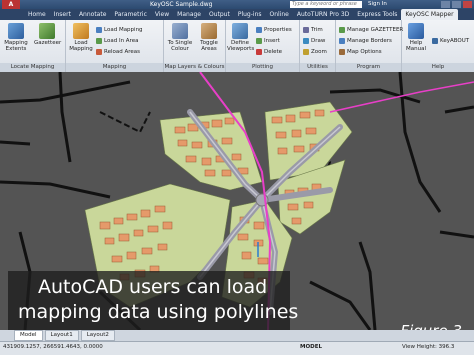 The image size is (474, 355). What do you see at coordinates (377, 14) in the screenshot?
I see `tab-express-tools: Express Tools` at bounding box center [377, 14].